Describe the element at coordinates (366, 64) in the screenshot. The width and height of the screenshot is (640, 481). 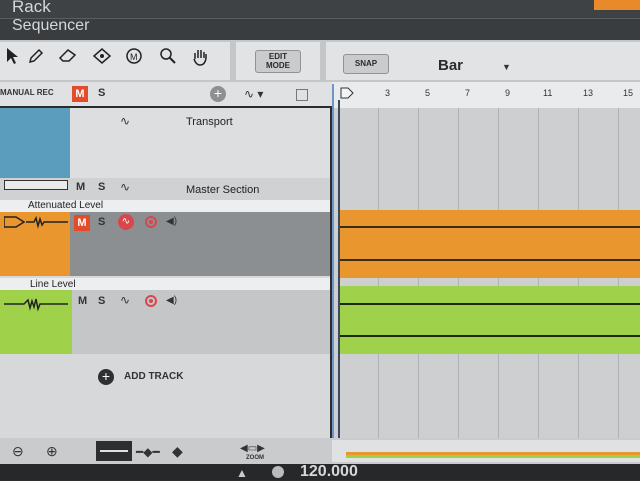
I see `snap-button: SNAP` at that location.